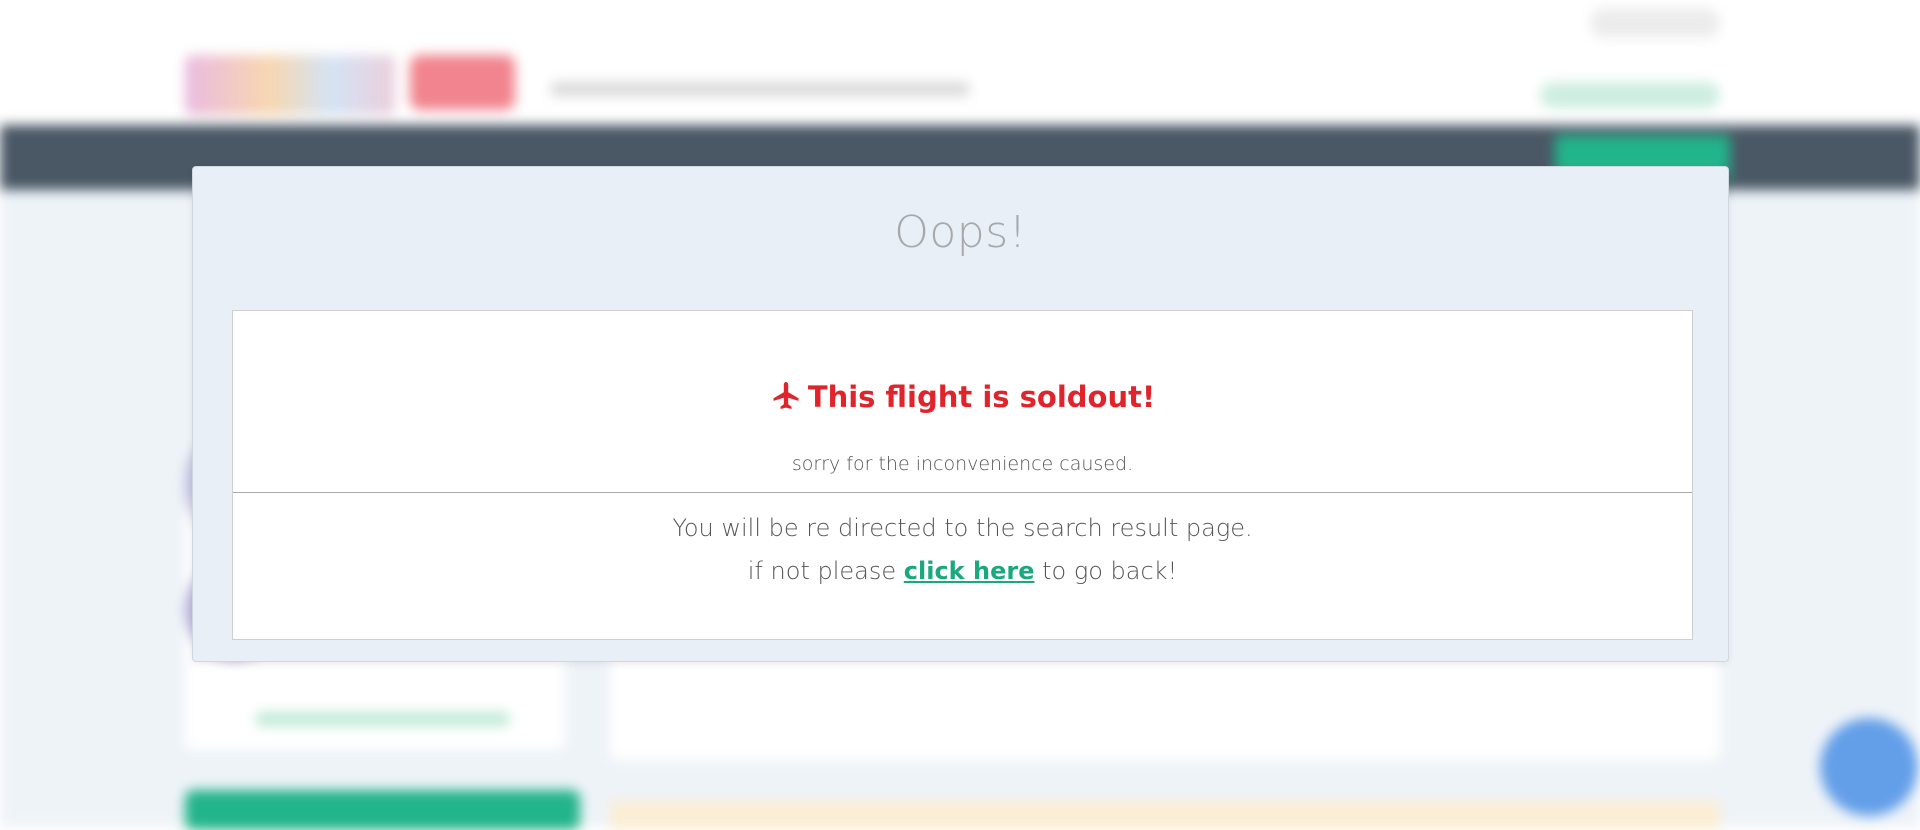 This screenshot has height=830, width=1920. I want to click on bg-chat-fab, so click(1869, 767).